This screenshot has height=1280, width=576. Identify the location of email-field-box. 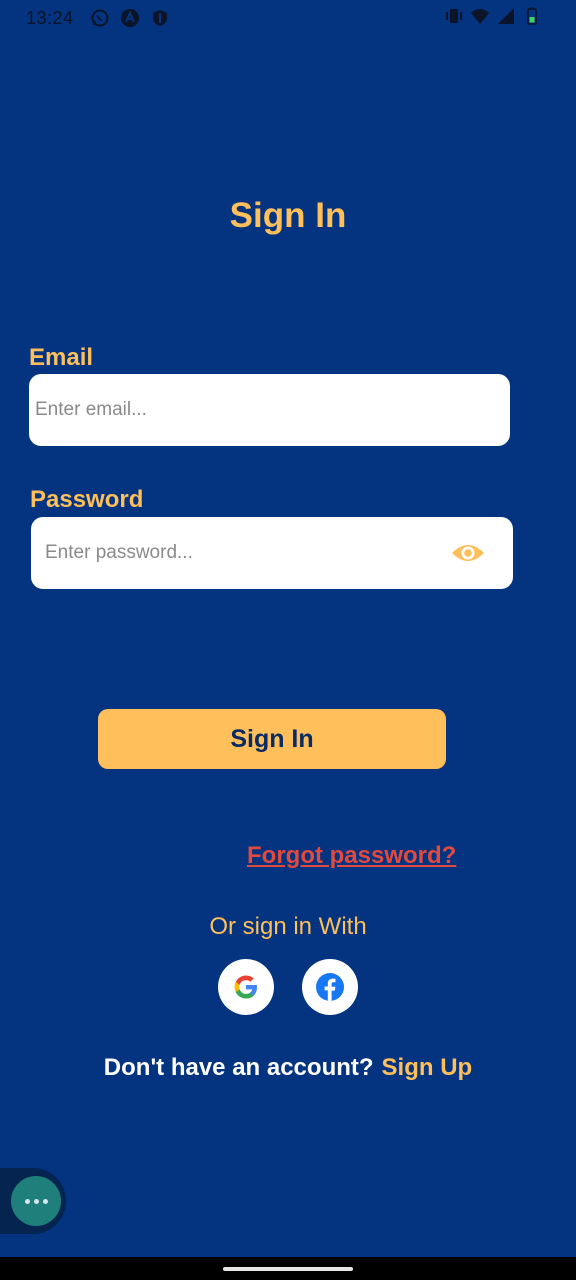
(269, 410).